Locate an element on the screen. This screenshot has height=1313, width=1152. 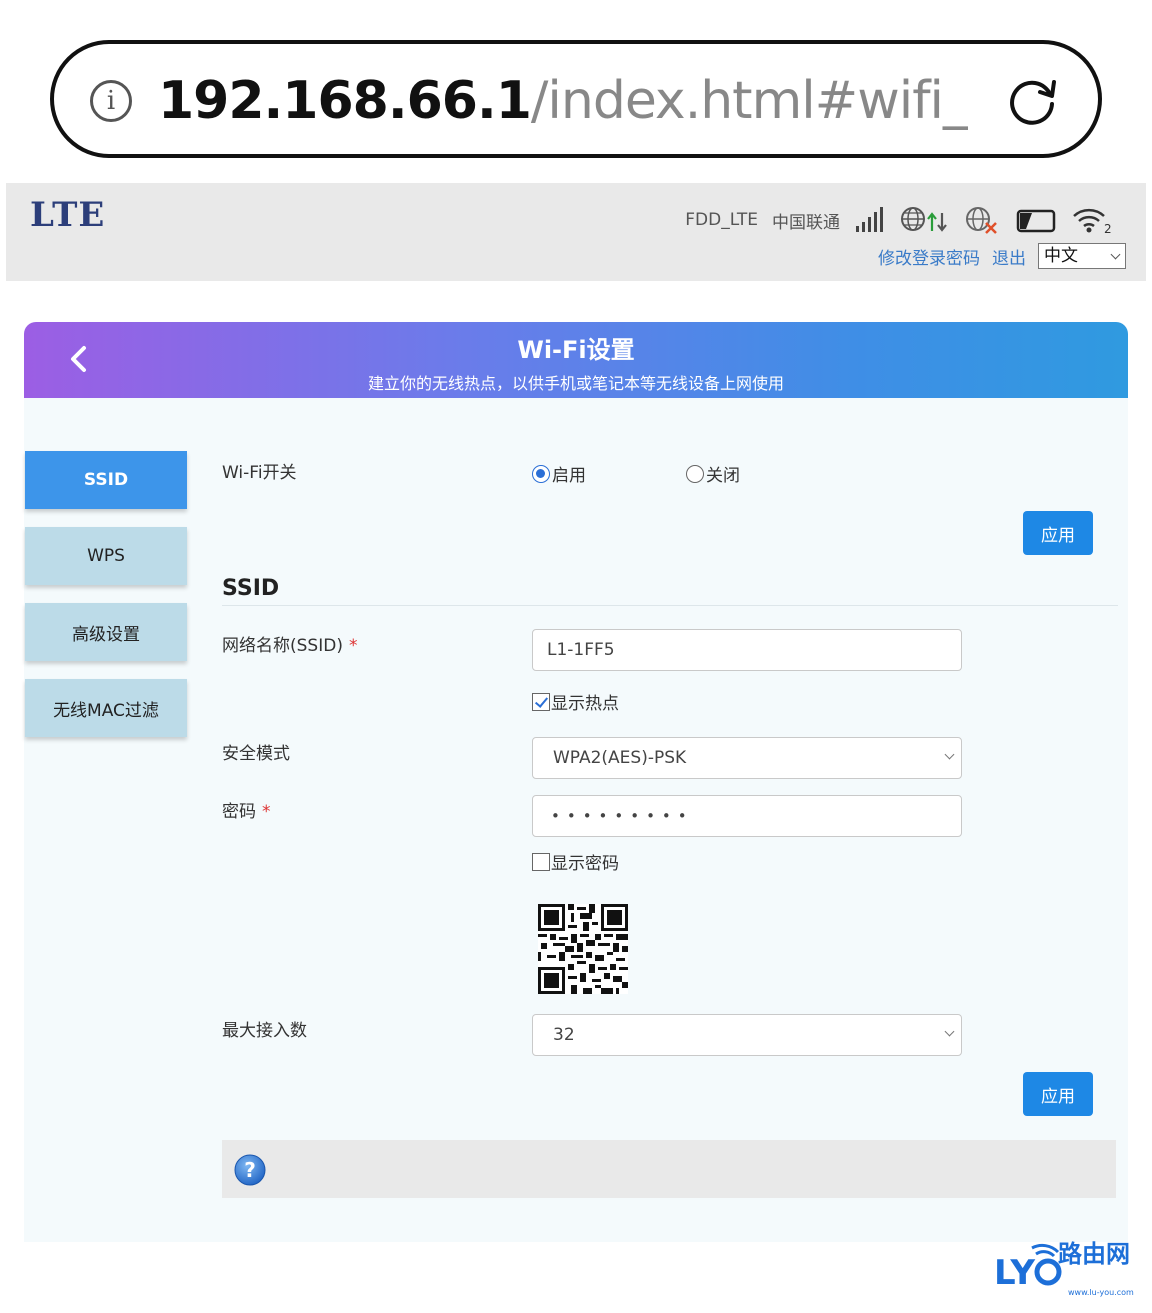
internet-connected-icon is located at coordinates (924, 219).